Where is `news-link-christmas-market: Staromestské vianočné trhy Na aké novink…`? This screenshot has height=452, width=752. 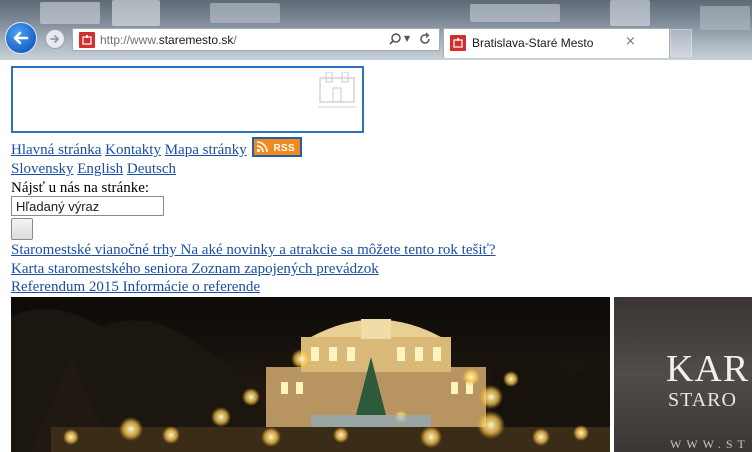
news-link-christmas-market: Staromestské vianočné trhy Na aké novink… is located at coordinates (253, 250).